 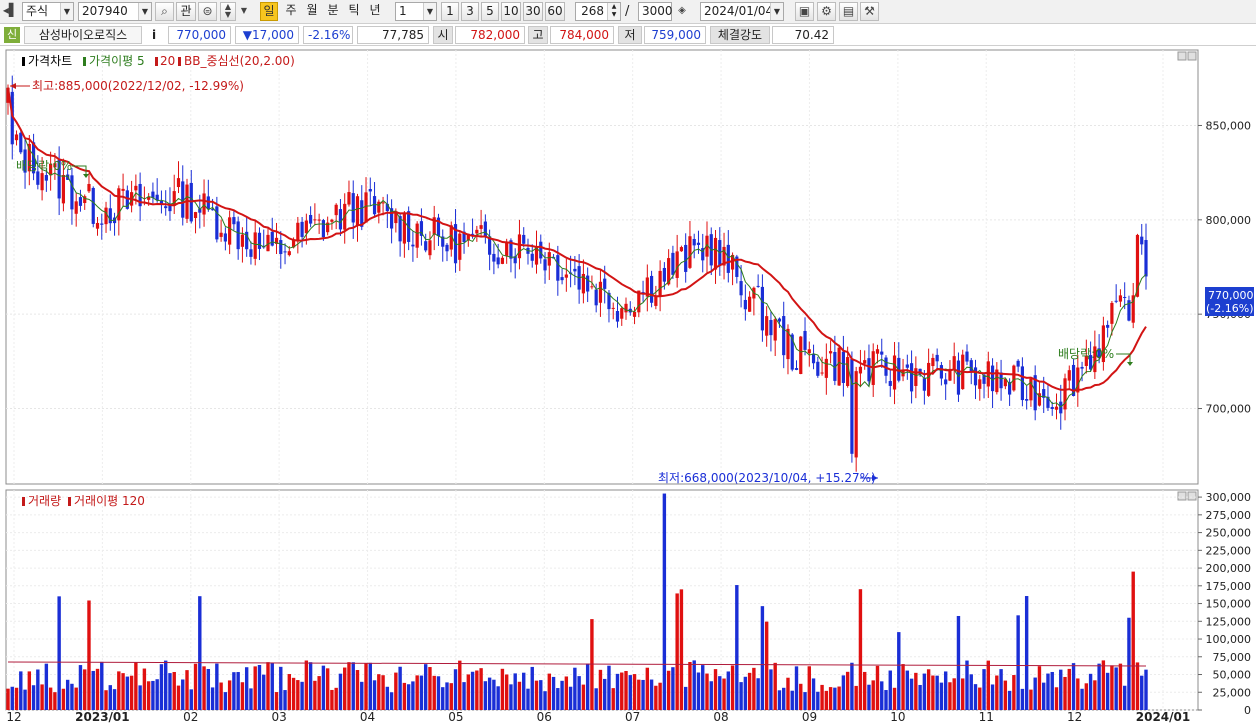 What do you see at coordinates (375, 11) in the screenshot?
I see `period-year-button: 년` at bounding box center [375, 11].